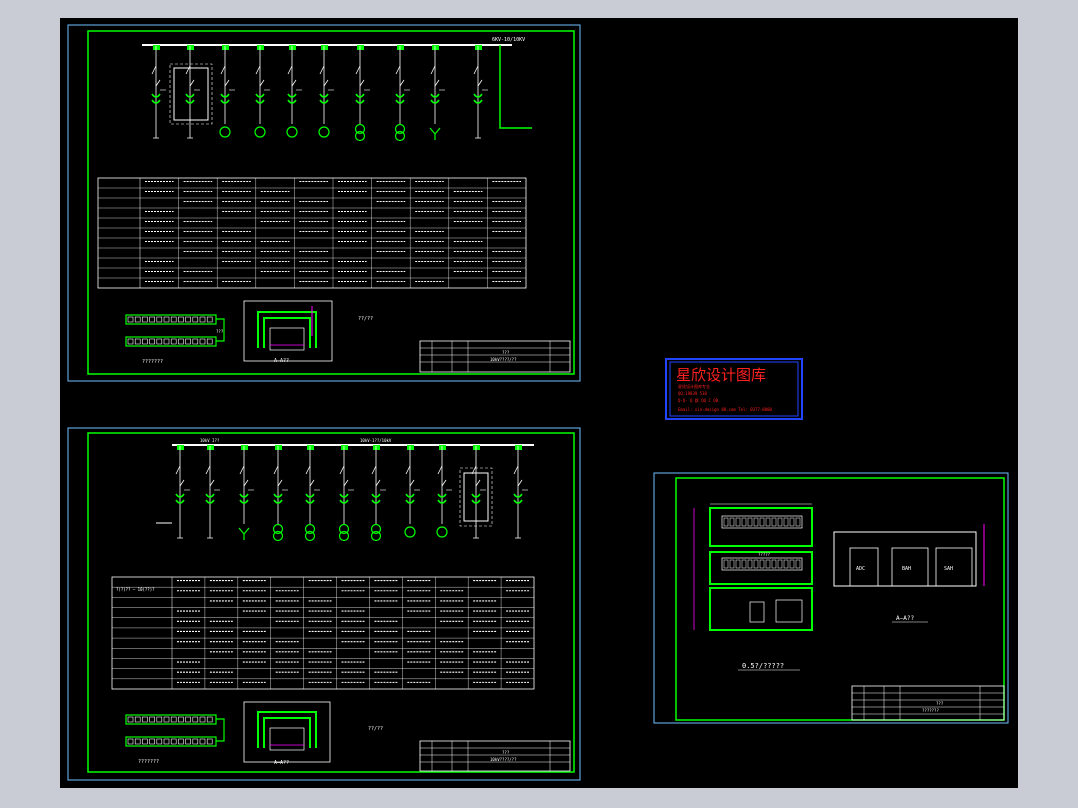 The width and height of the screenshot is (1078, 808). Describe the element at coordinates (906, 569) in the screenshot. I see `elevation-label-bah: BAH` at that location.